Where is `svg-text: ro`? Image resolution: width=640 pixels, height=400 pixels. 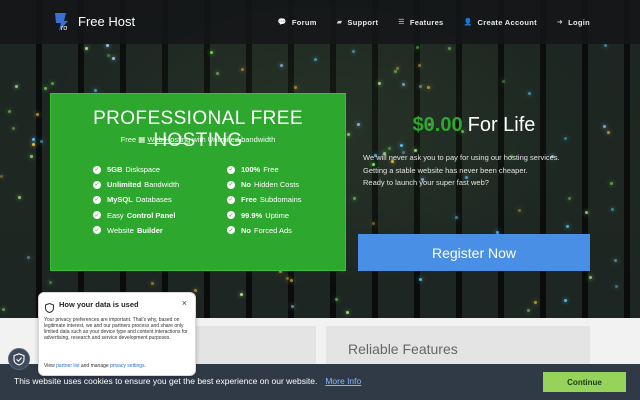
svg-text: ro is located at coordinates (64, 28).